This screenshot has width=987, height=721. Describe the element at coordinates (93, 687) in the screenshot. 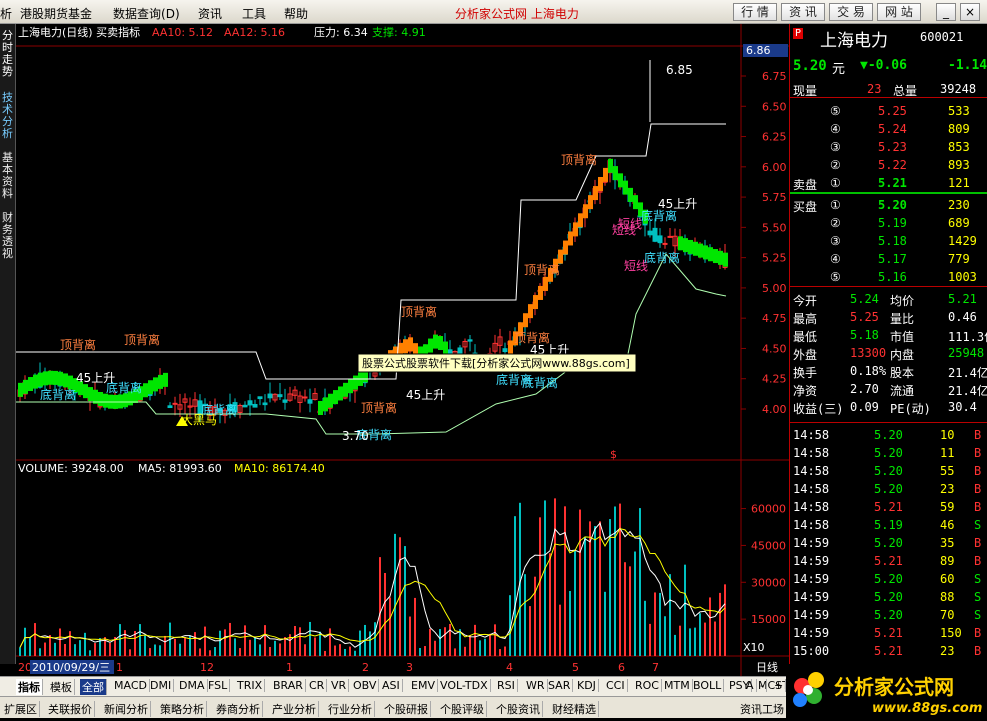

I see `indicator-tab-全部: 全部` at that location.